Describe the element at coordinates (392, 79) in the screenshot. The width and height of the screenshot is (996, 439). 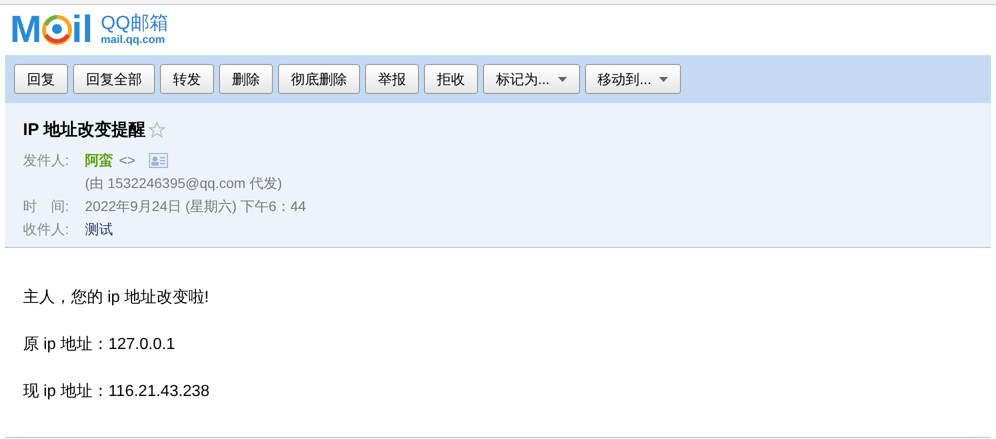
I see `toolbar-button: 举报` at that location.